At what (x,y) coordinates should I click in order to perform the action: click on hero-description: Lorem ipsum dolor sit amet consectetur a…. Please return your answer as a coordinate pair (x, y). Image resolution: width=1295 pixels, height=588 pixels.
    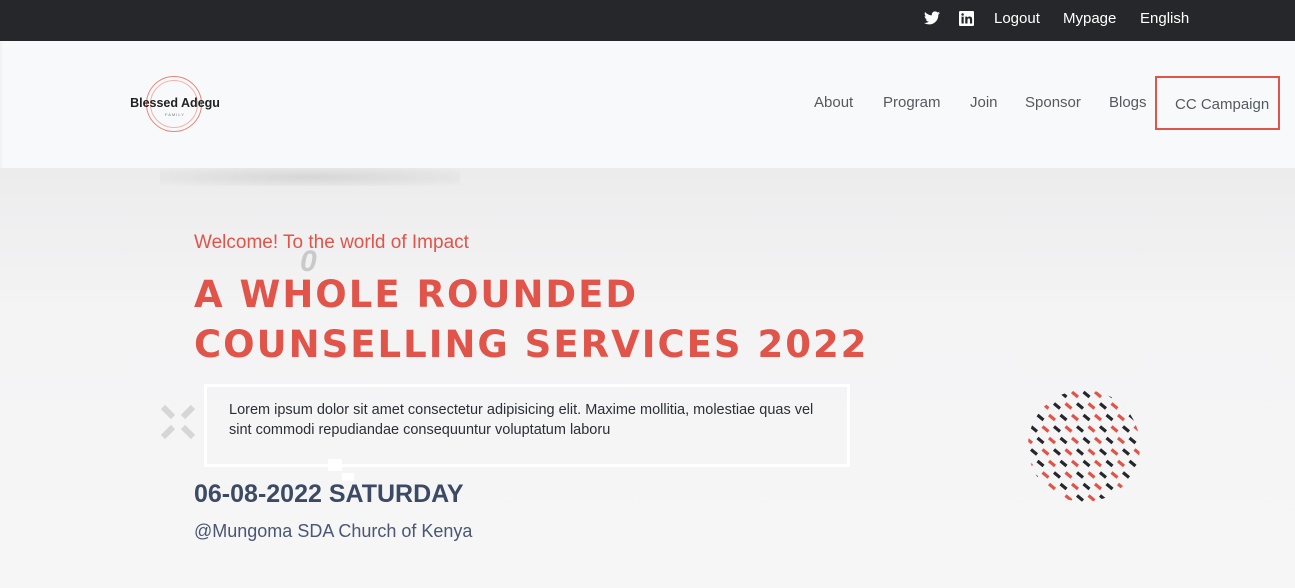
    Looking at the image, I should click on (521, 420).